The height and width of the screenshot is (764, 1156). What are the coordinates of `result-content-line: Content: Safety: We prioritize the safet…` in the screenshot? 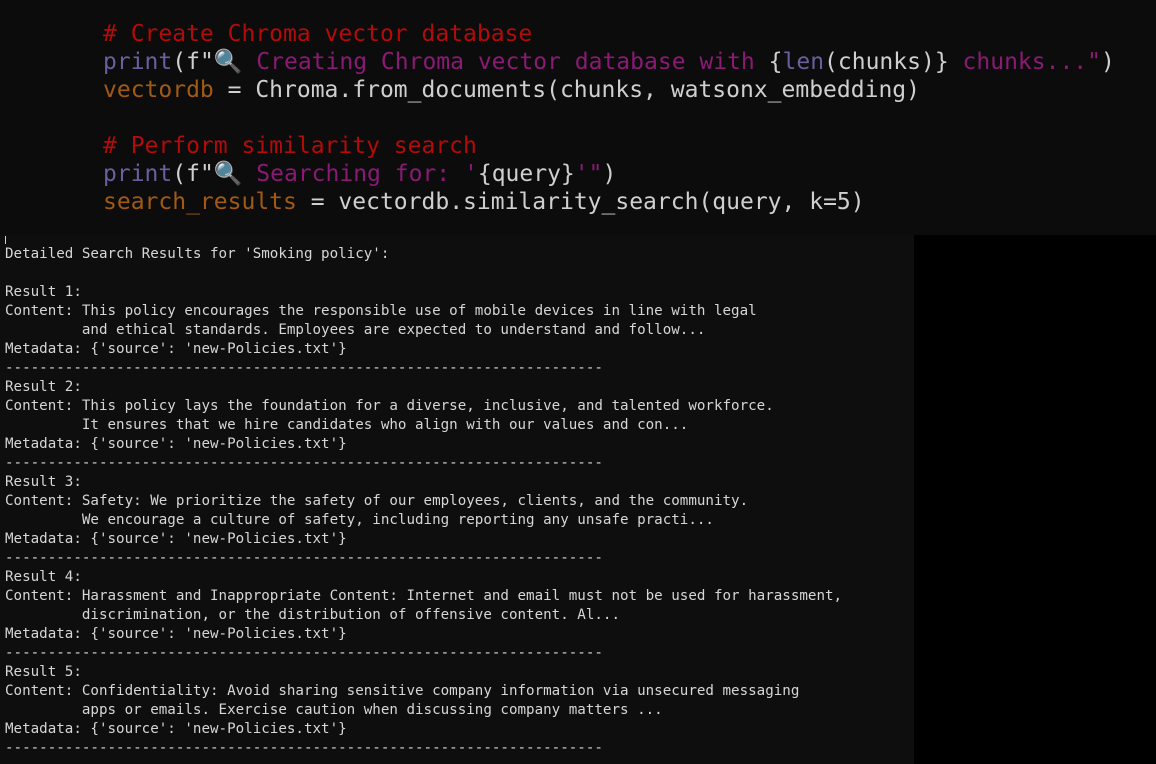 It's located at (377, 501).